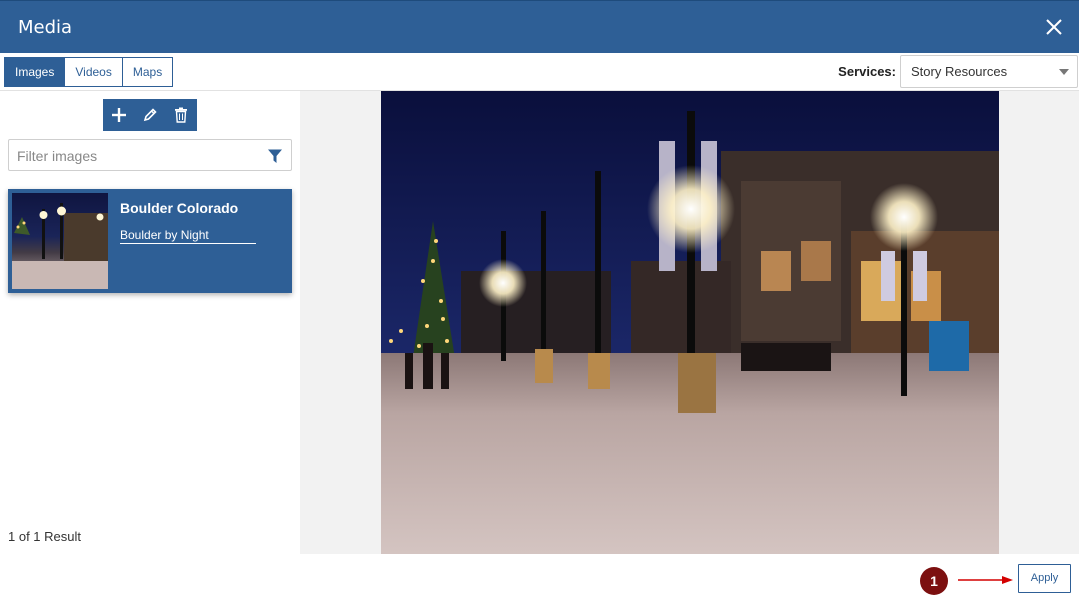  I want to click on media-action-bar, so click(150, 115).